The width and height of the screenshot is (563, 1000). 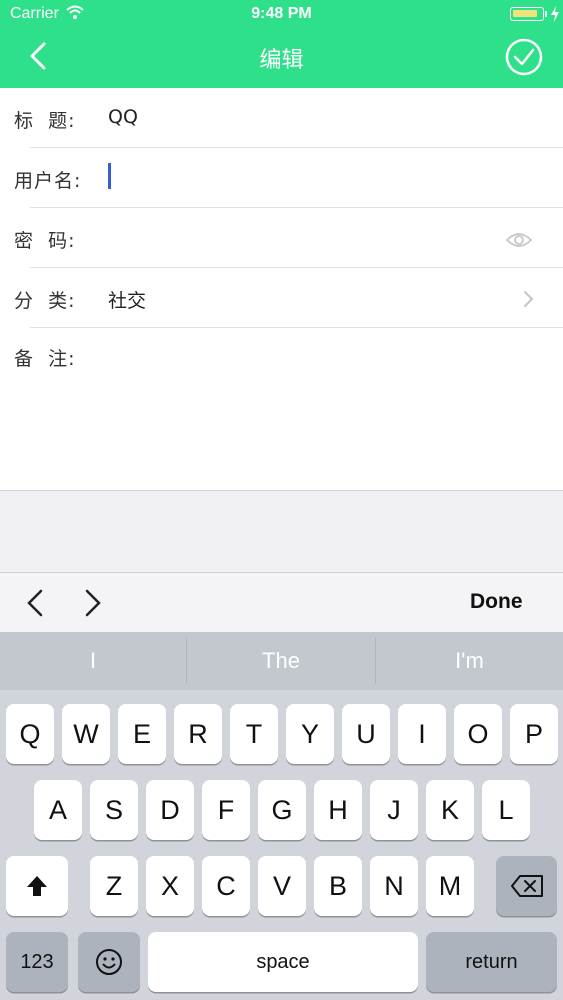 What do you see at coordinates (48, 181) in the screenshot?
I see `username-label: 用户名:` at bounding box center [48, 181].